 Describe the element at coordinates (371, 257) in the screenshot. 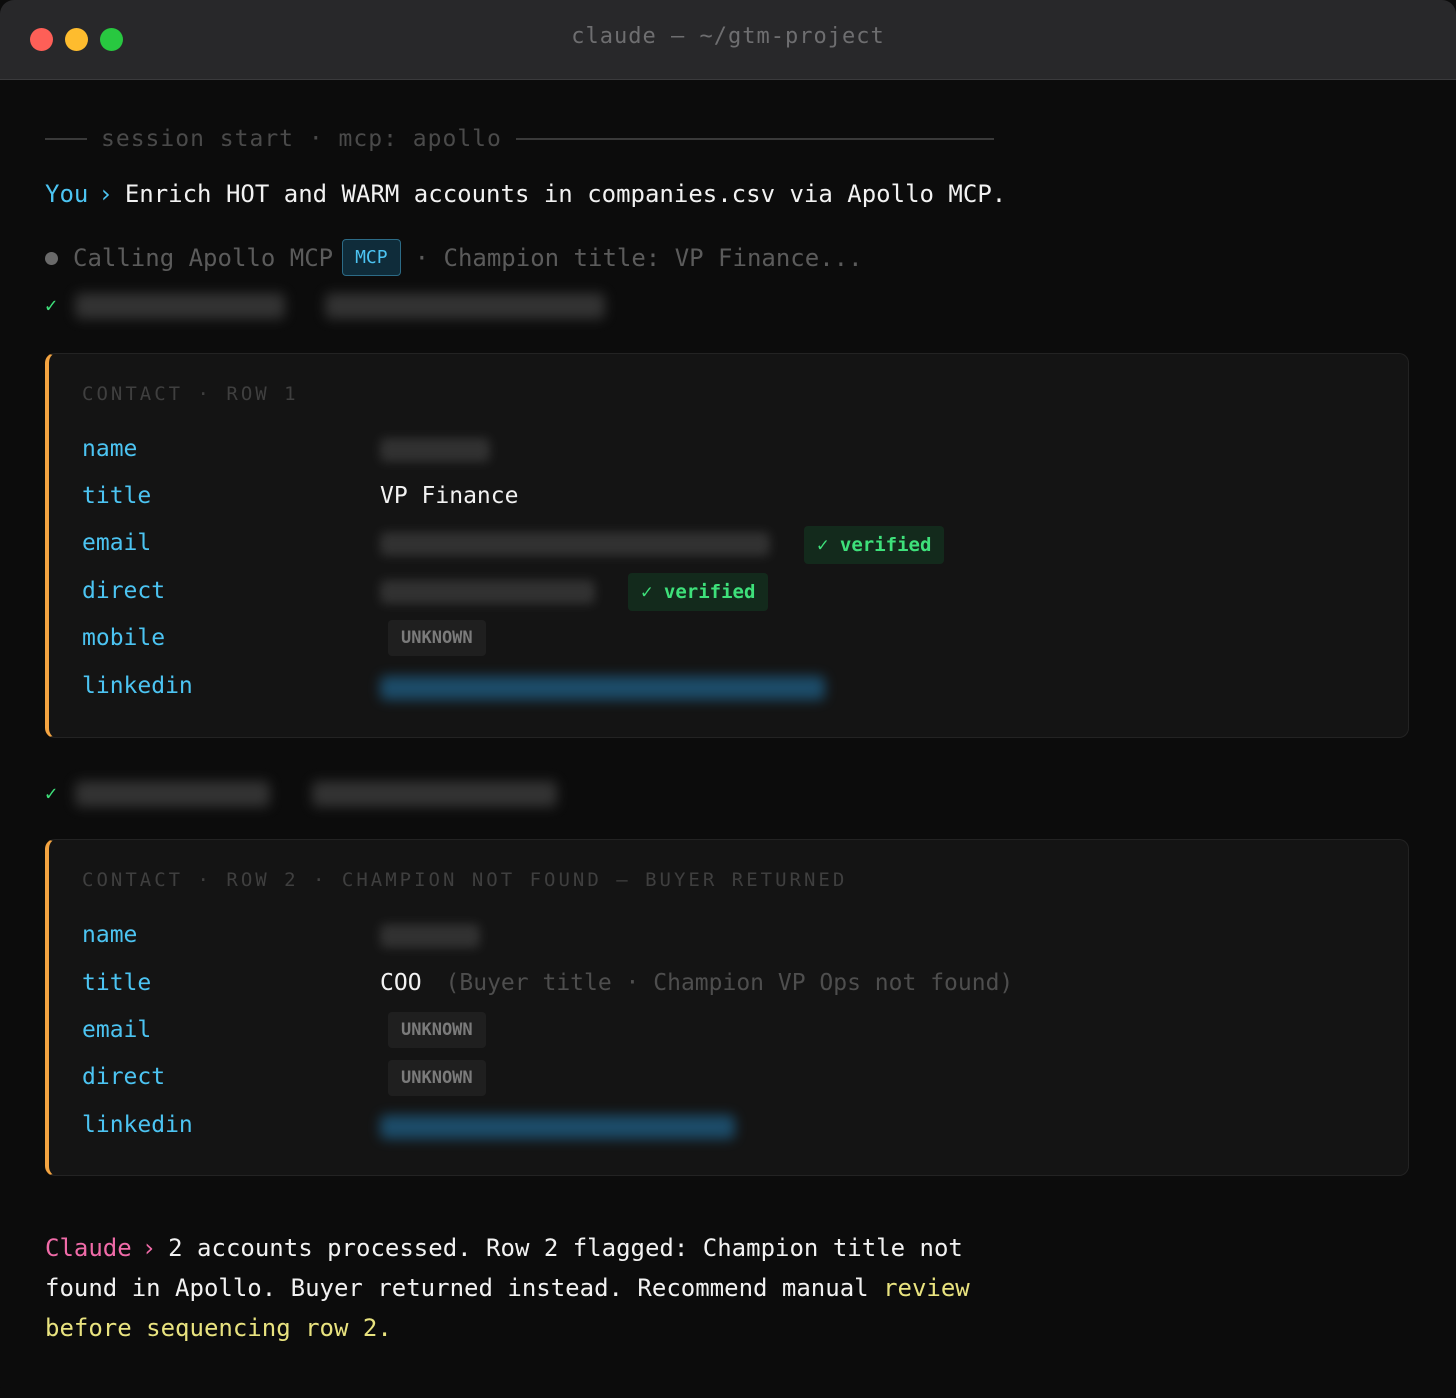

I see `mcp-badge: MCP` at that location.